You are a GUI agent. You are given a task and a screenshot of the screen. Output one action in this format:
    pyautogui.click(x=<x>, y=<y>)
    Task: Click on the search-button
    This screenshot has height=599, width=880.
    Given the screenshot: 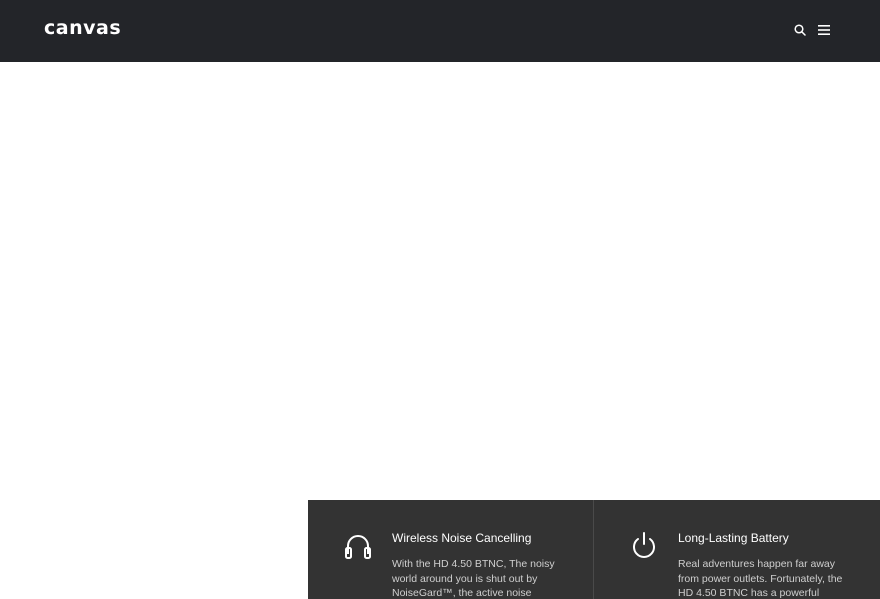 What is the action you would take?
    pyautogui.click(x=800, y=30)
    